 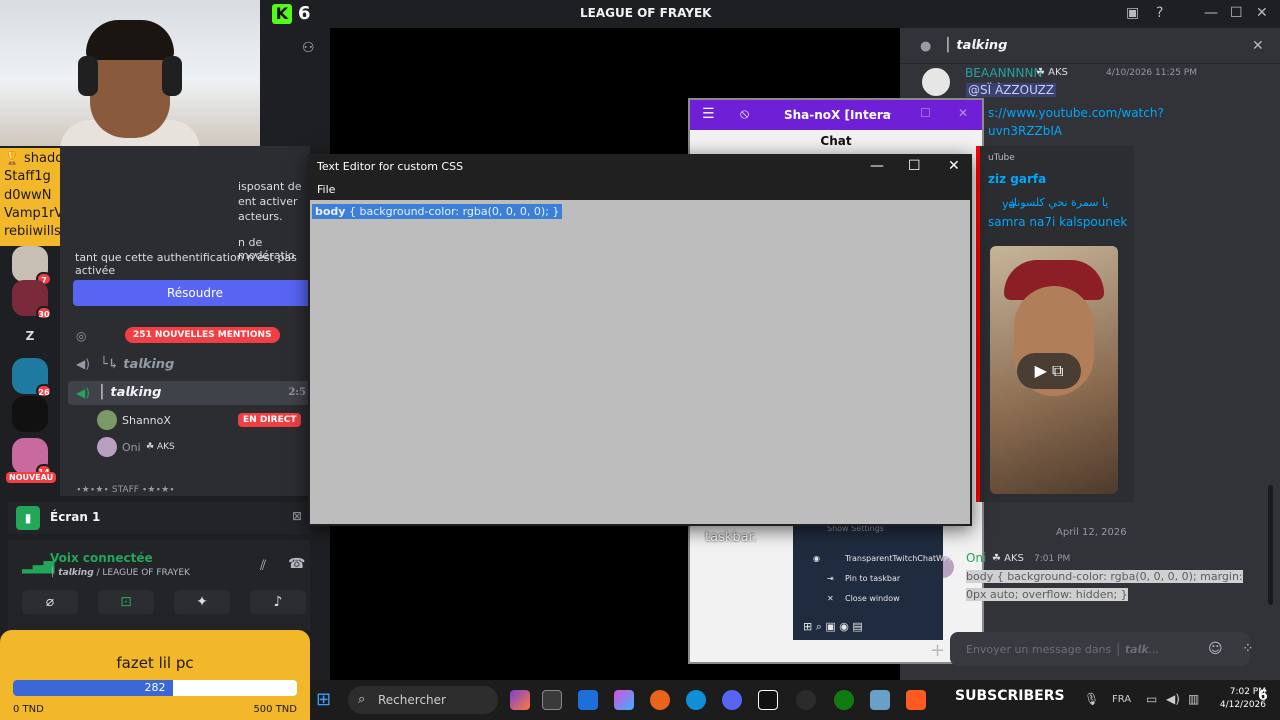 I want to click on voice-user-name: ShannoX, so click(x=146, y=420).